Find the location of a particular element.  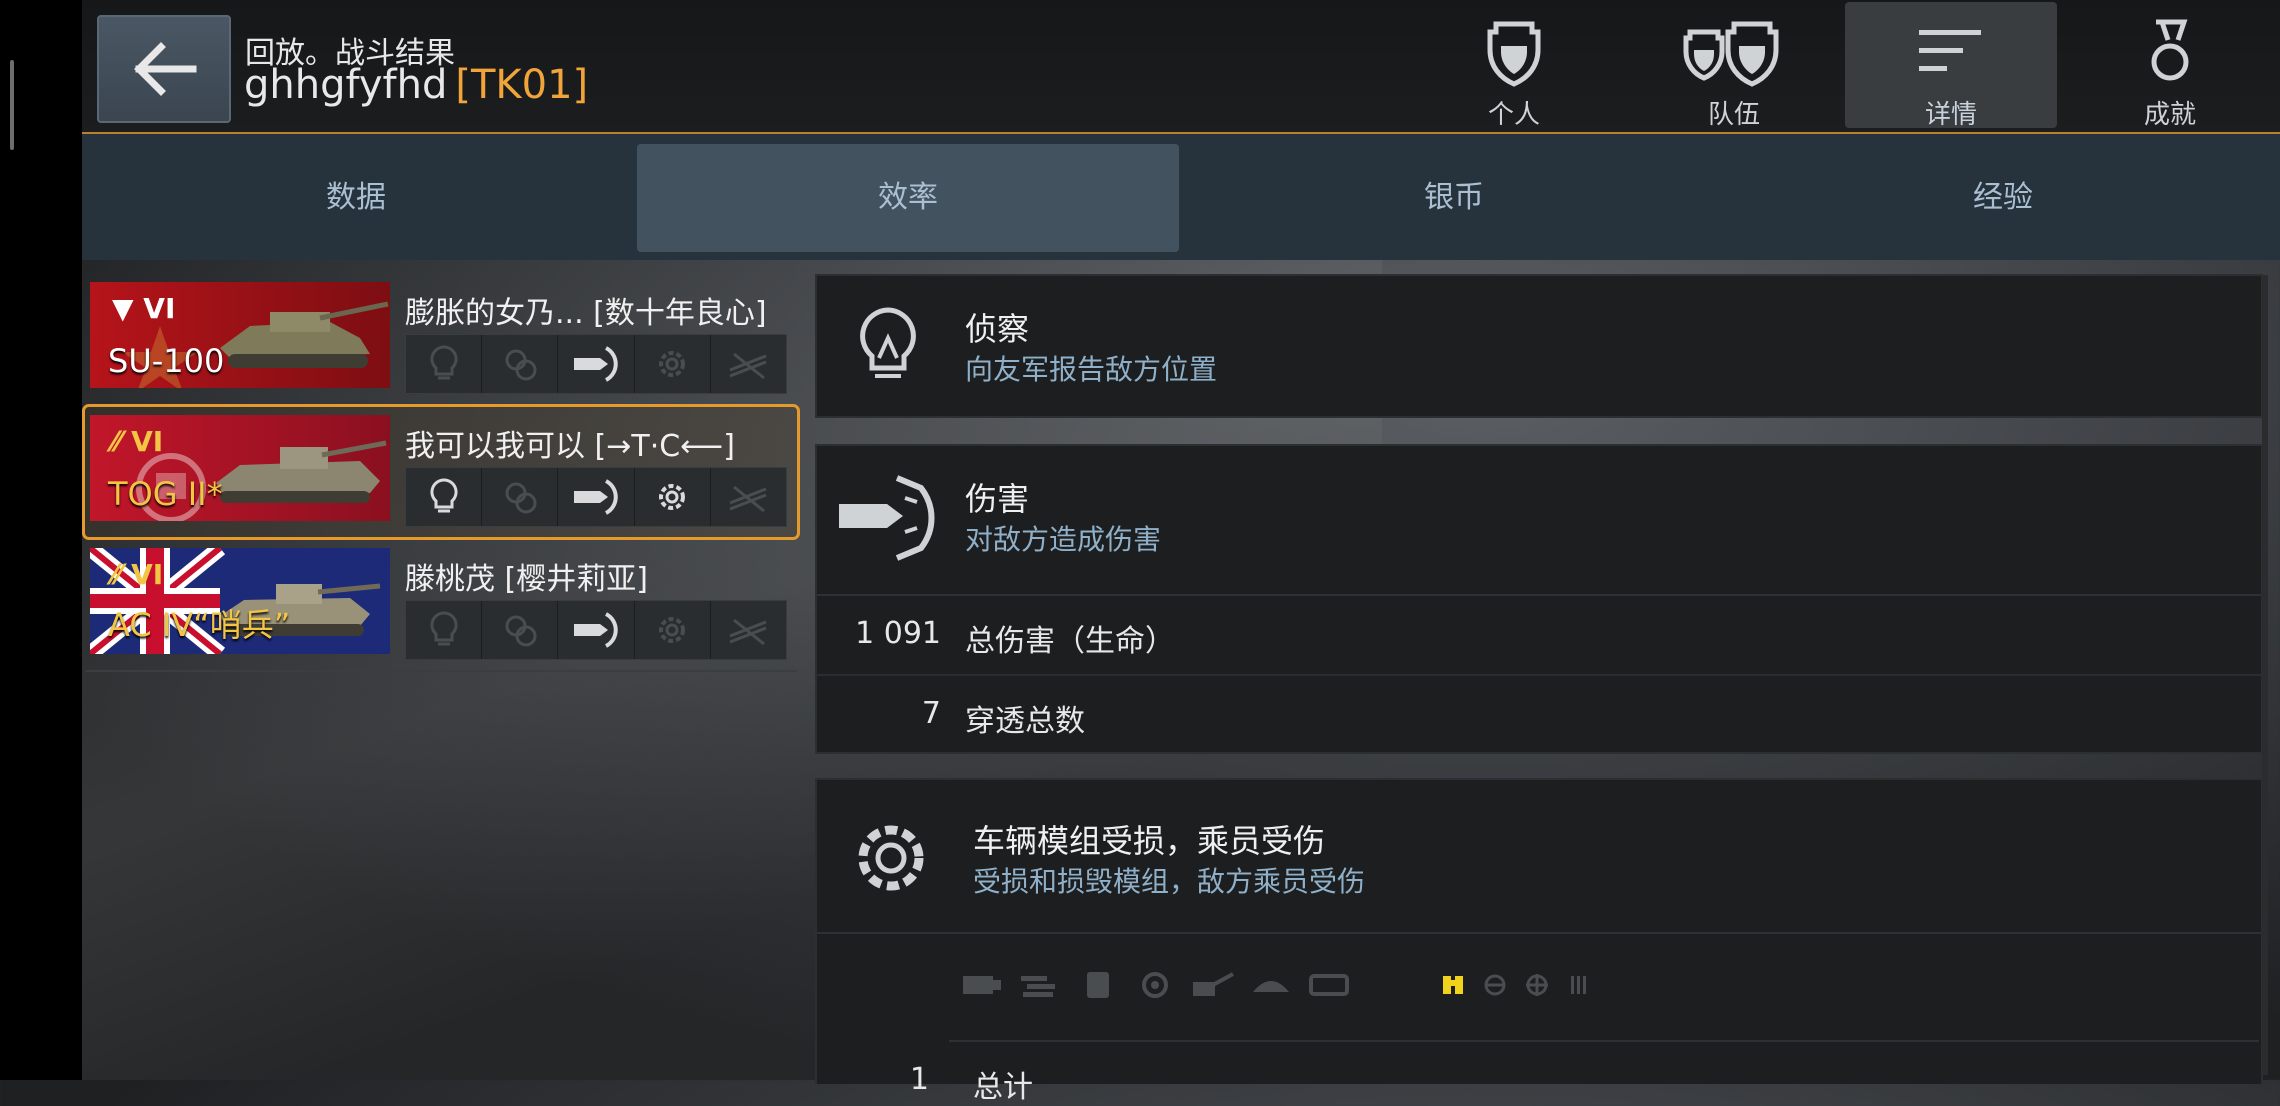

ammo-rack-icon is located at coordinates (1155, 985).